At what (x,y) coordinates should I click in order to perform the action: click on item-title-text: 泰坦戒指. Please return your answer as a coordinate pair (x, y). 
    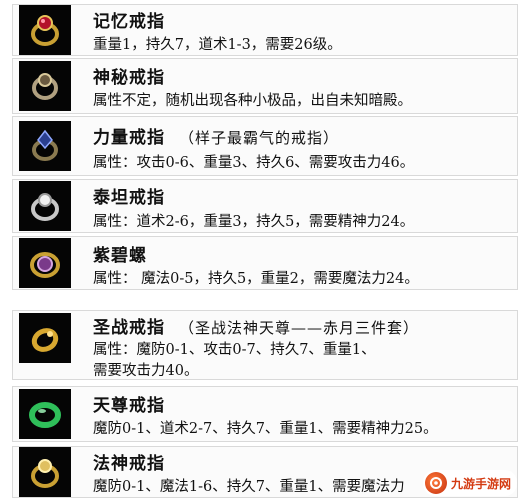
    Looking at the image, I should click on (129, 198).